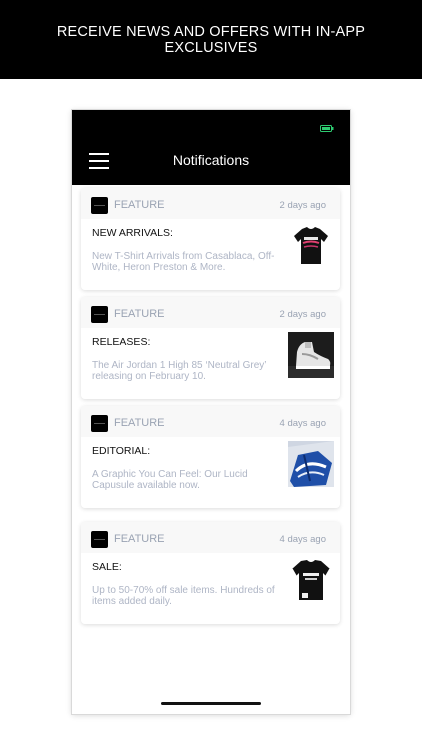 The height and width of the screenshot is (750, 422). I want to click on app-header: Notifications, so click(211, 162).